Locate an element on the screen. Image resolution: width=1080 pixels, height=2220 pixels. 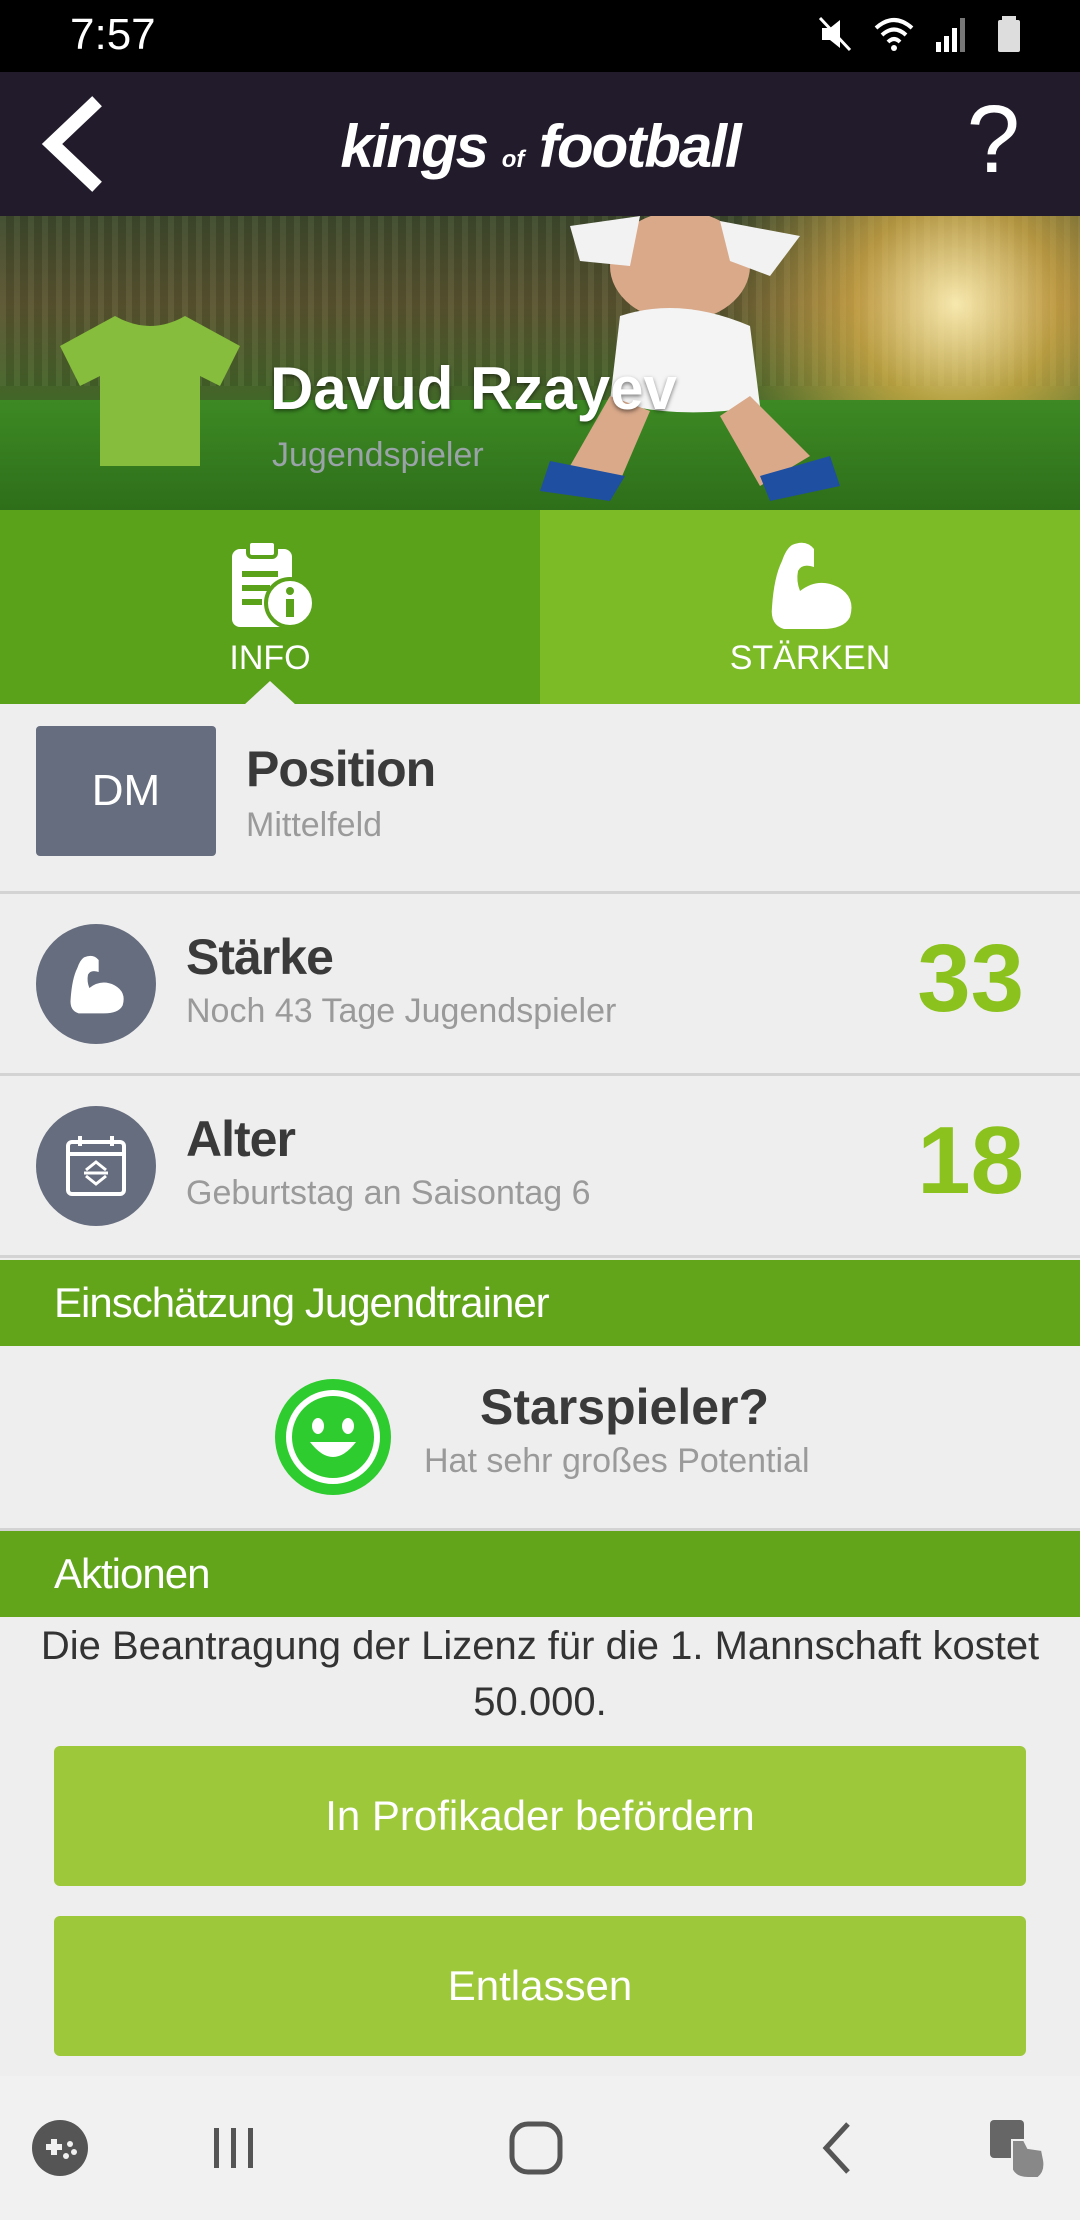
brand-word-football: football is located at coordinates (640, 146).